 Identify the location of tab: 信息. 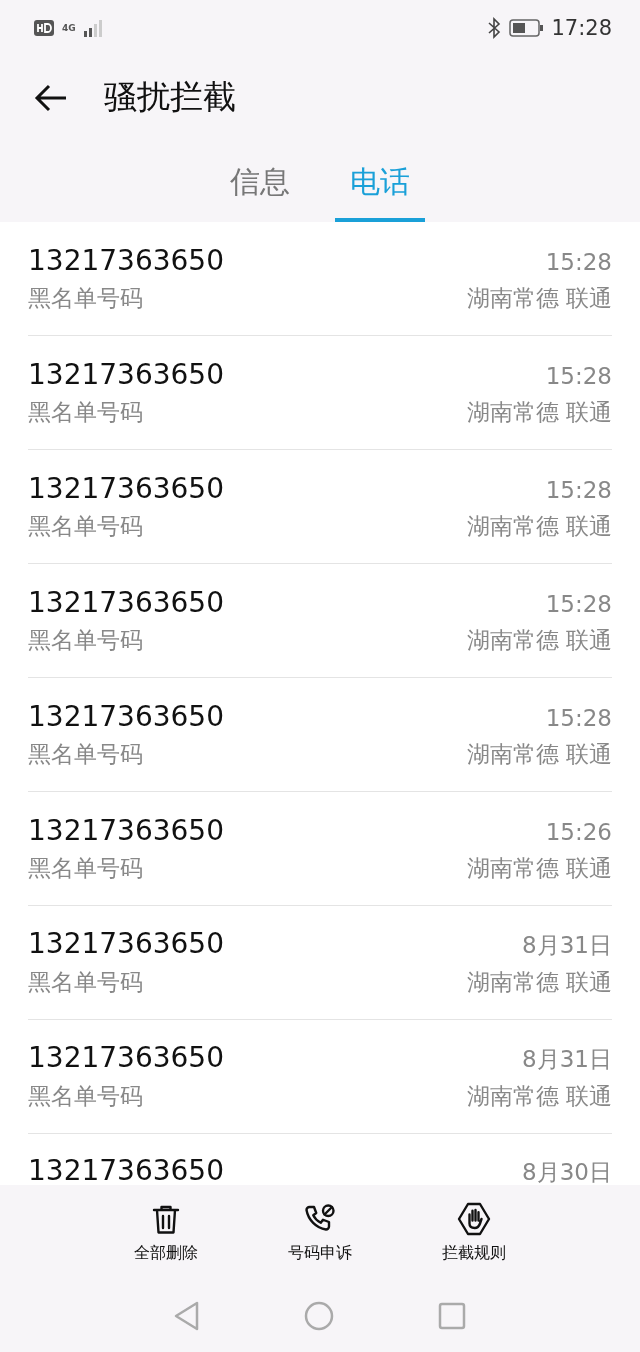
(260, 181).